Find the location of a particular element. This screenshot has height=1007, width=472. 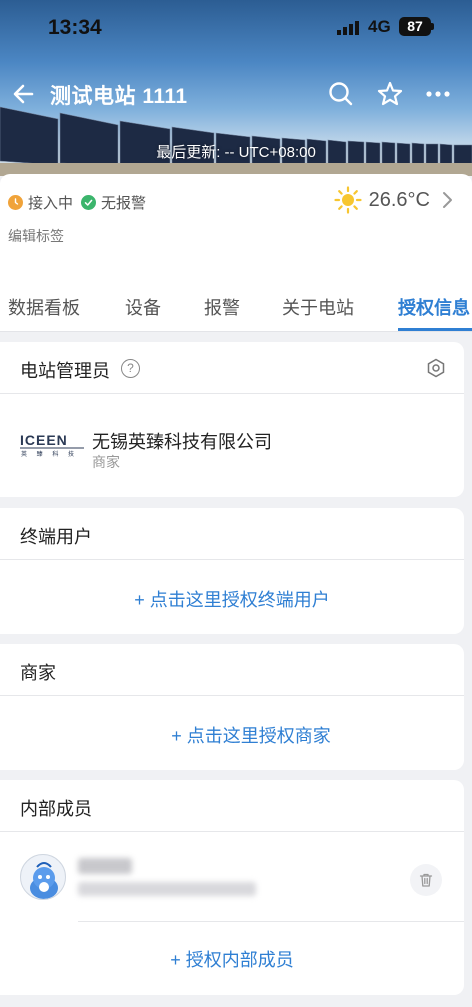

company-name: 无锡英臻科技有限公司 is located at coordinates (182, 442).